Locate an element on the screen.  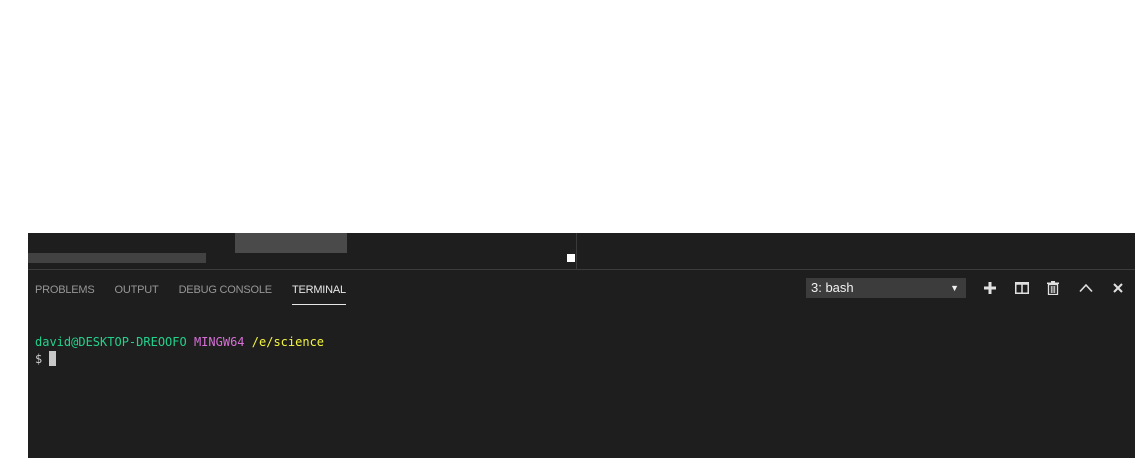
horizontal-scrollbar is located at coordinates (117, 258).